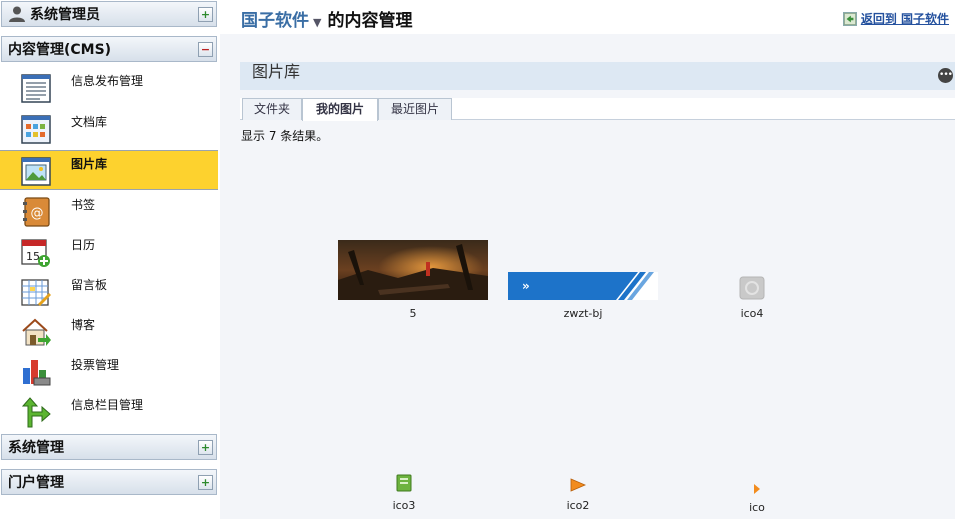 The width and height of the screenshot is (955, 519). Describe the element at coordinates (370, 21) in the screenshot. I see `page-title-suffix: 的内容管理` at that location.